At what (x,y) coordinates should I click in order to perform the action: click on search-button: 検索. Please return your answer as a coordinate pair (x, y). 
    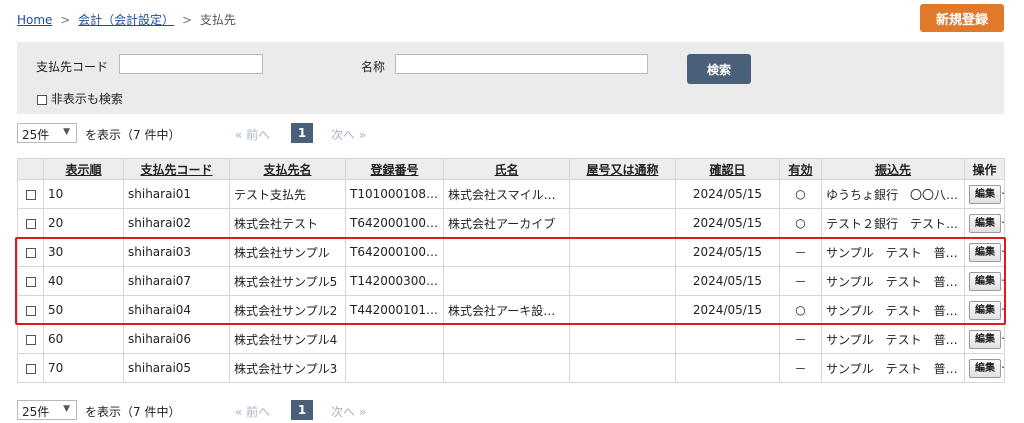
    Looking at the image, I should click on (719, 69).